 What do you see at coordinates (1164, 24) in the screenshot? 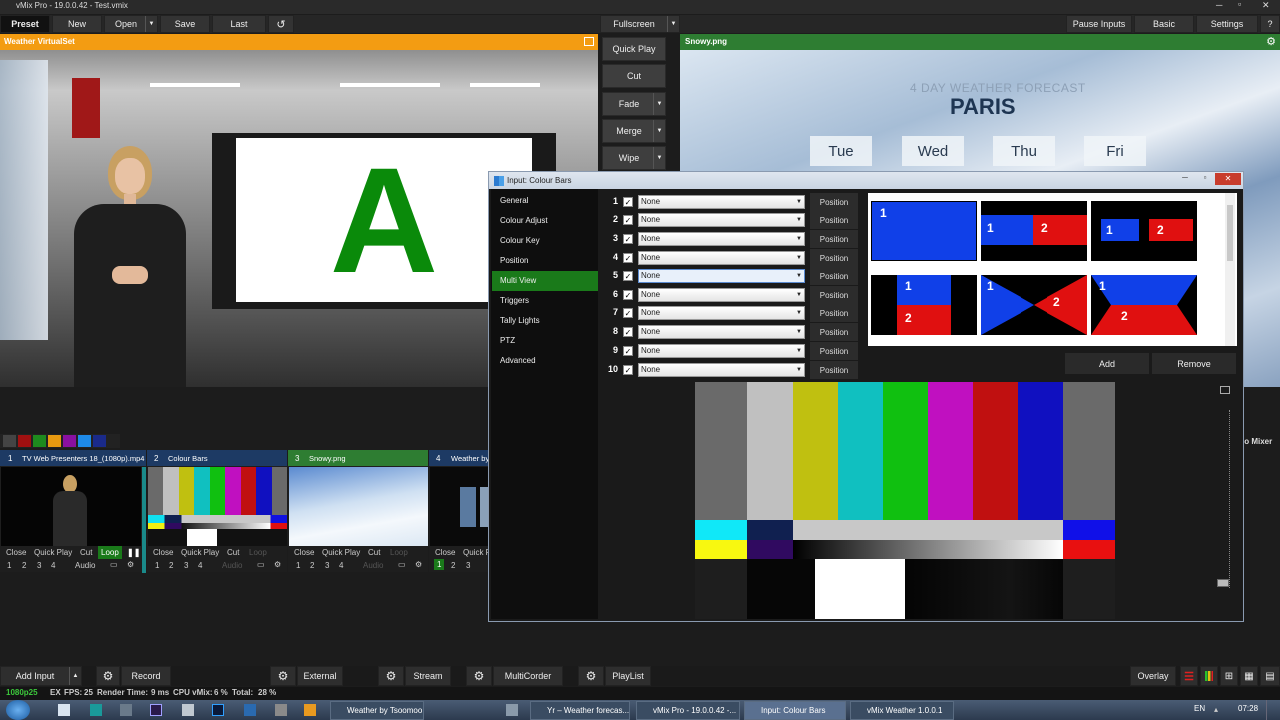
I see `basic-button: Basic` at bounding box center [1164, 24].